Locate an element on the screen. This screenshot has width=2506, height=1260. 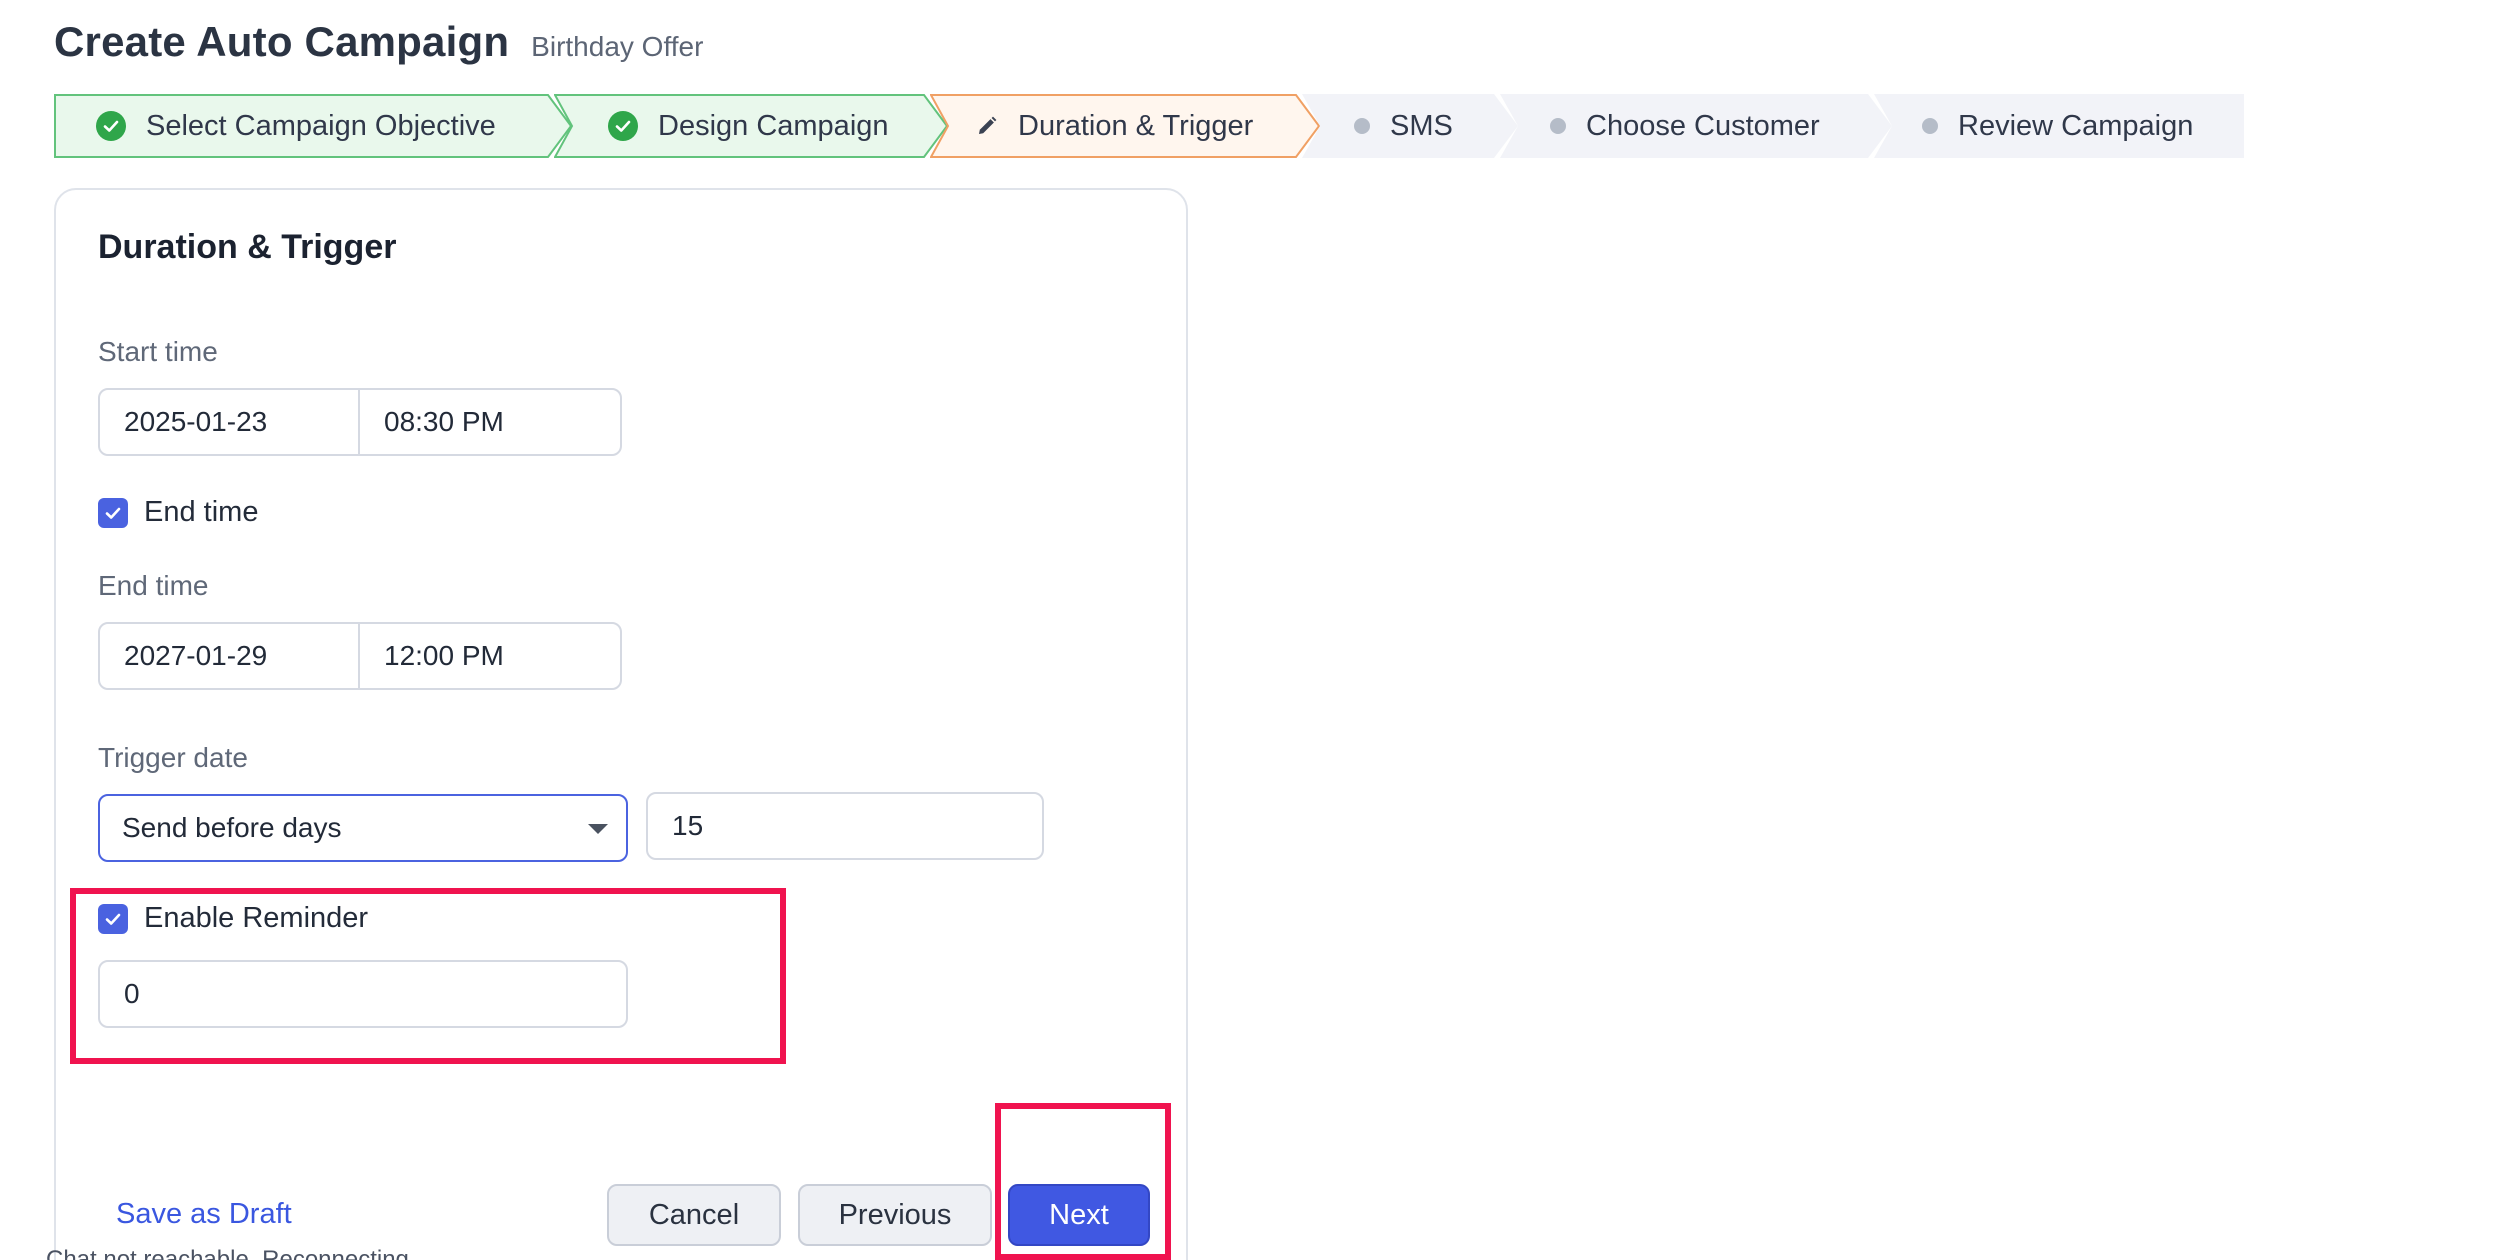
step-label: Select Campaign Objective is located at coordinates (321, 125).